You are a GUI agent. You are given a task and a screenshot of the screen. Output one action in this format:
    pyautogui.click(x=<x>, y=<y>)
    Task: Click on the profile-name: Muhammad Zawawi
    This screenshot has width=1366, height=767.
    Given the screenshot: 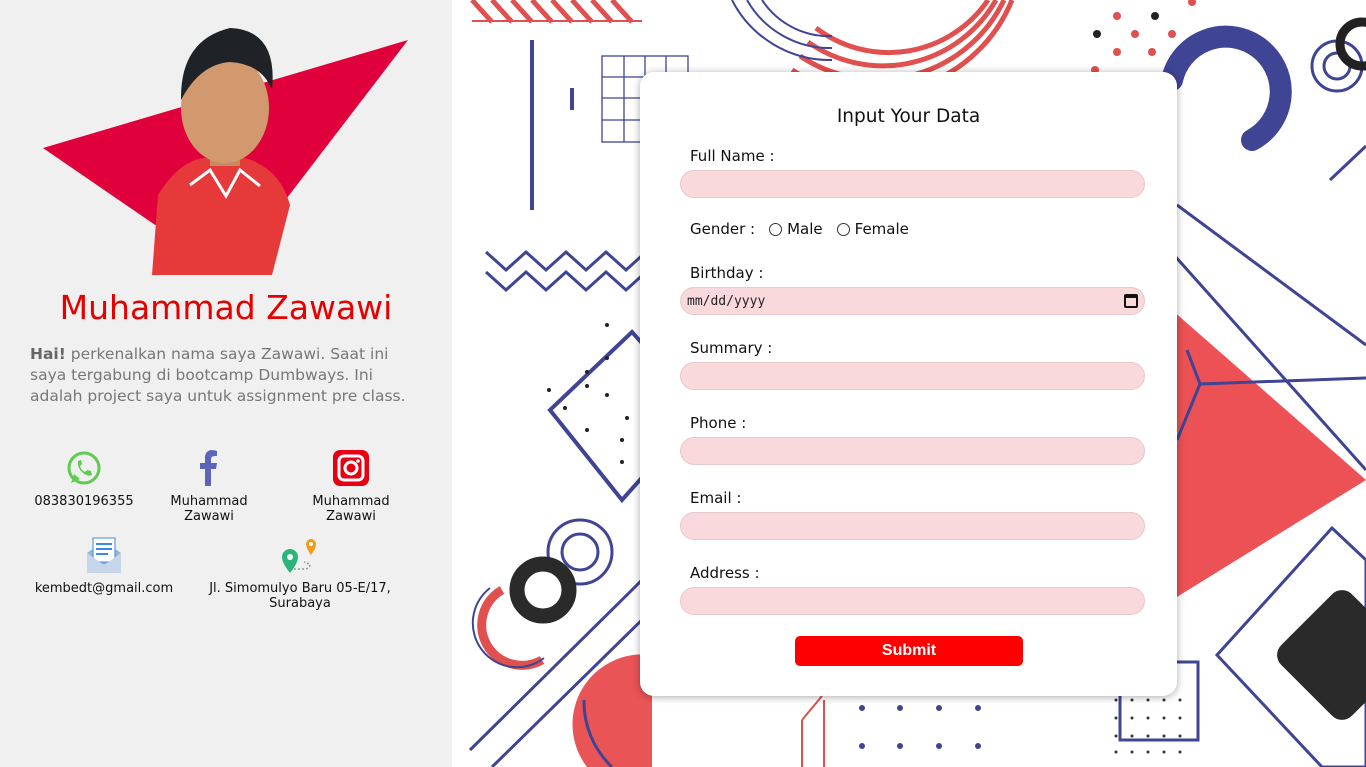 What is the action you would take?
    pyautogui.click(x=226, y=307)
    